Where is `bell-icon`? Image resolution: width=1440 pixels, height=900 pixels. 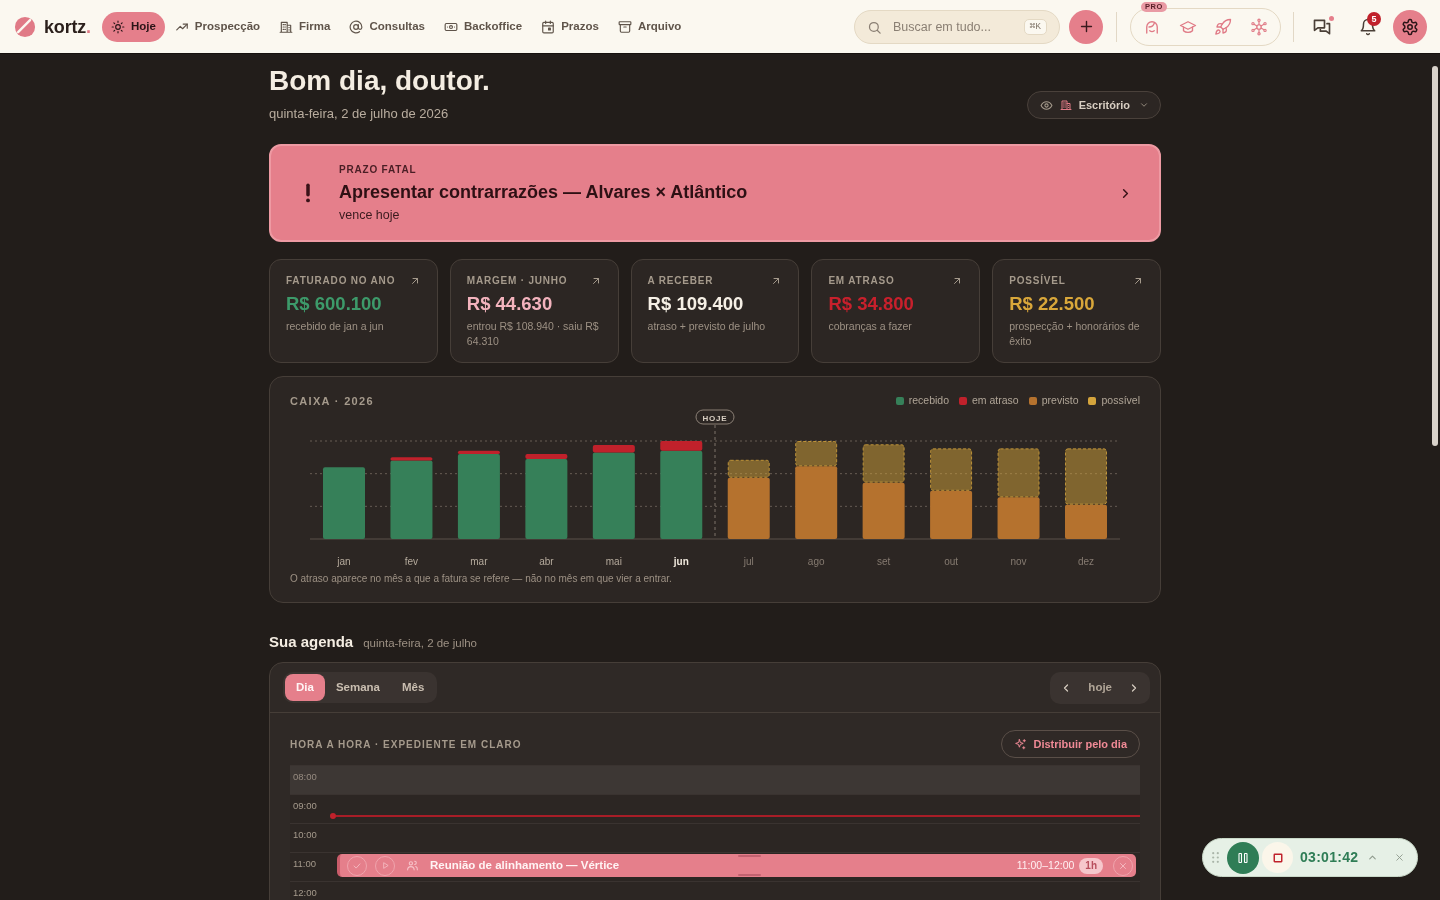 bell-icon is located at coordinates (1368, 26).